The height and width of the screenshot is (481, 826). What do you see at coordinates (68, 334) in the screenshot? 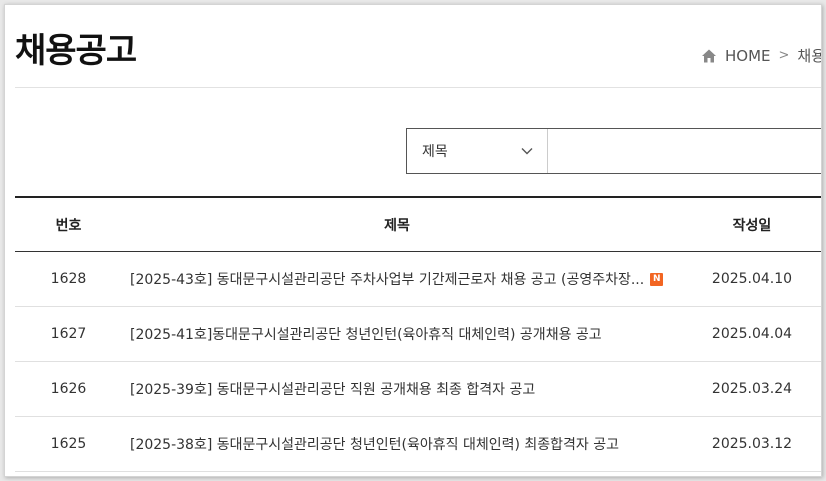
I see `row-num: 1627` at bounding box center [68, 334].